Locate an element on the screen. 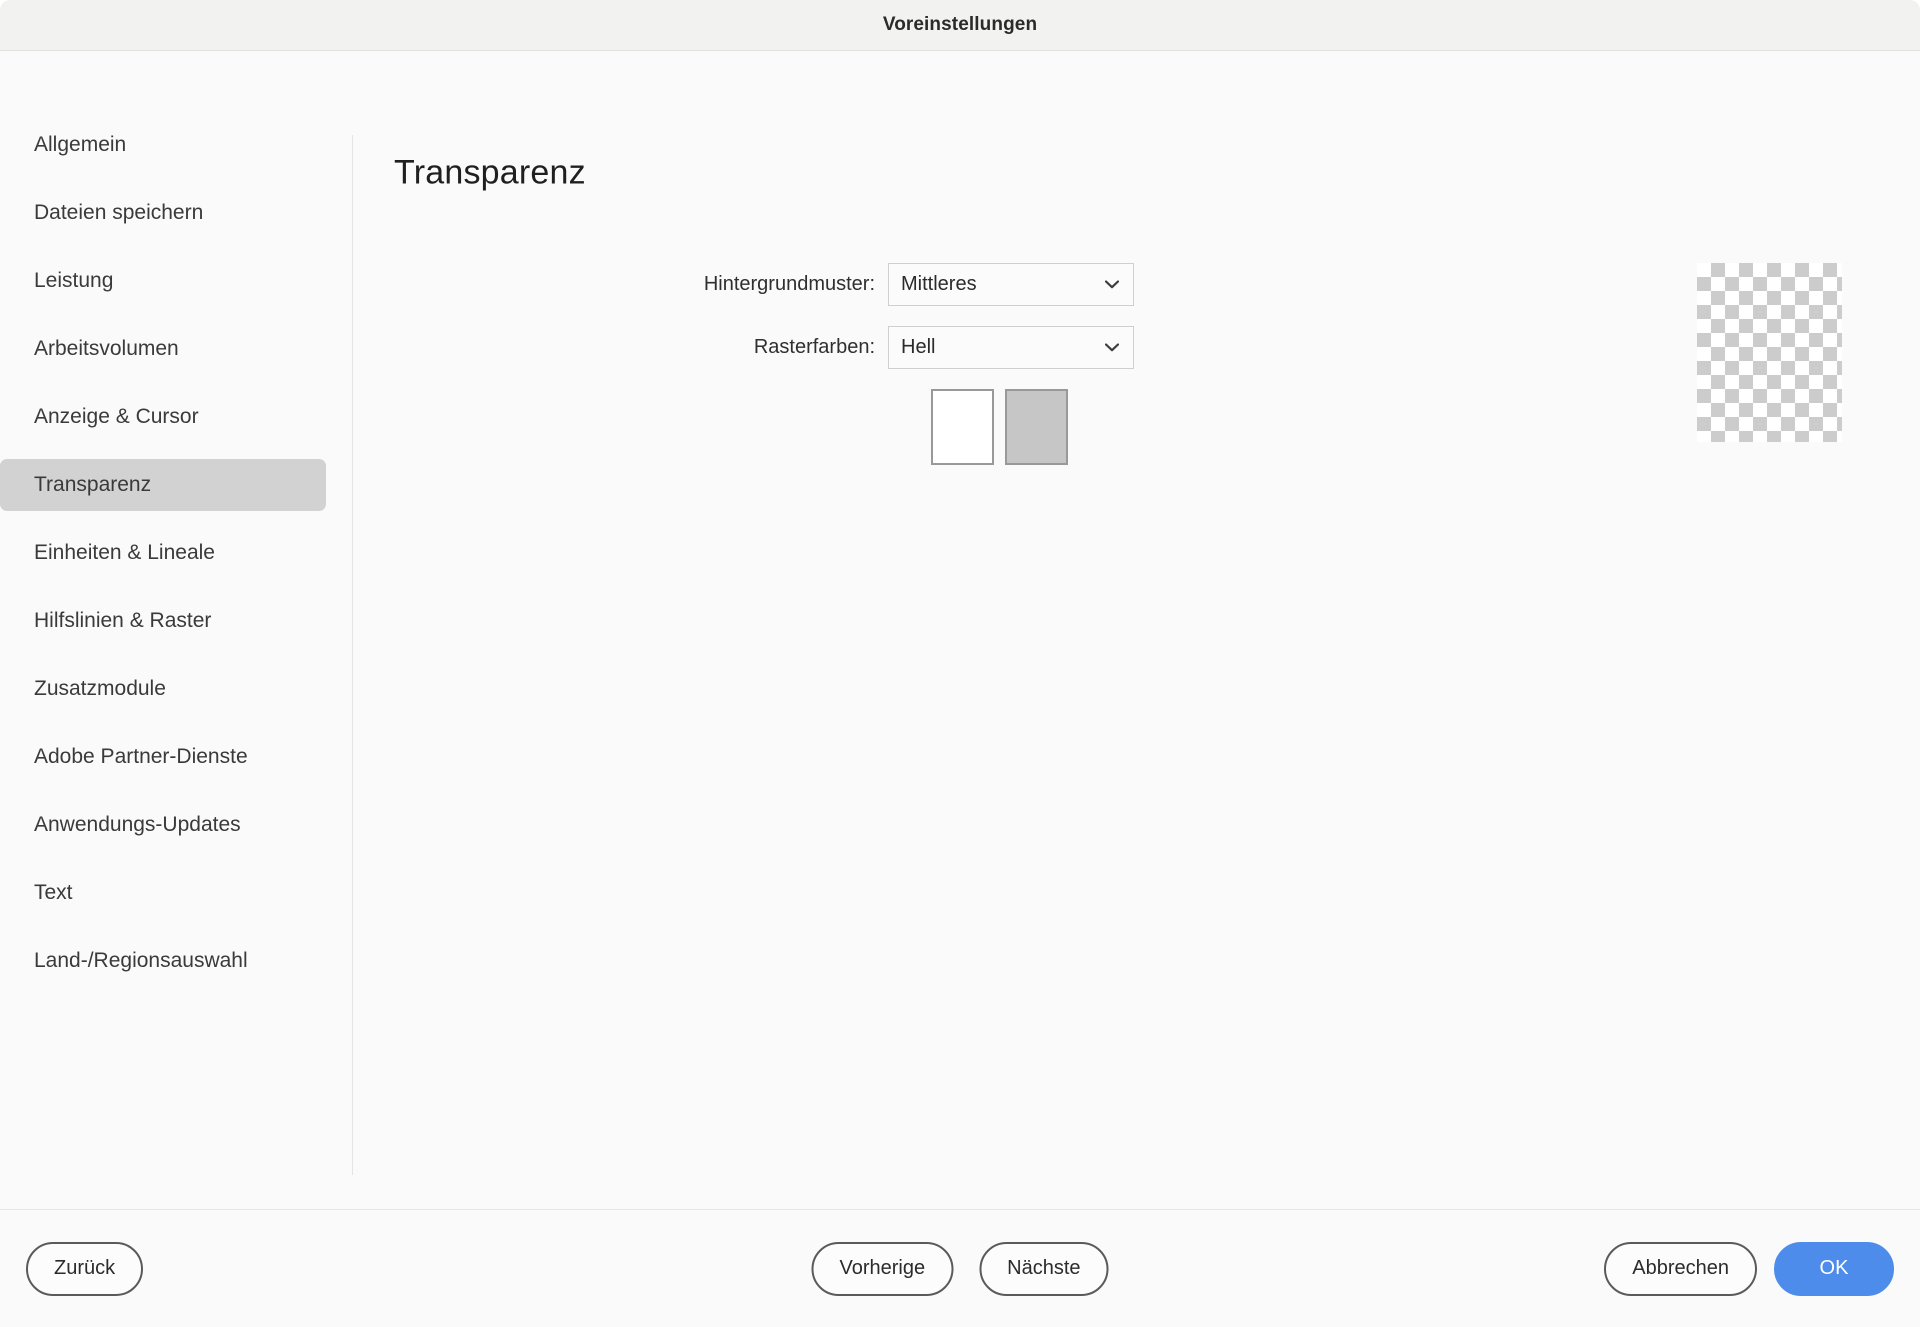 This screenshot has width=1920, height=1327. sidebar-item-dateien-speichern: Dateien speichern is located at coordinates (163, 213).